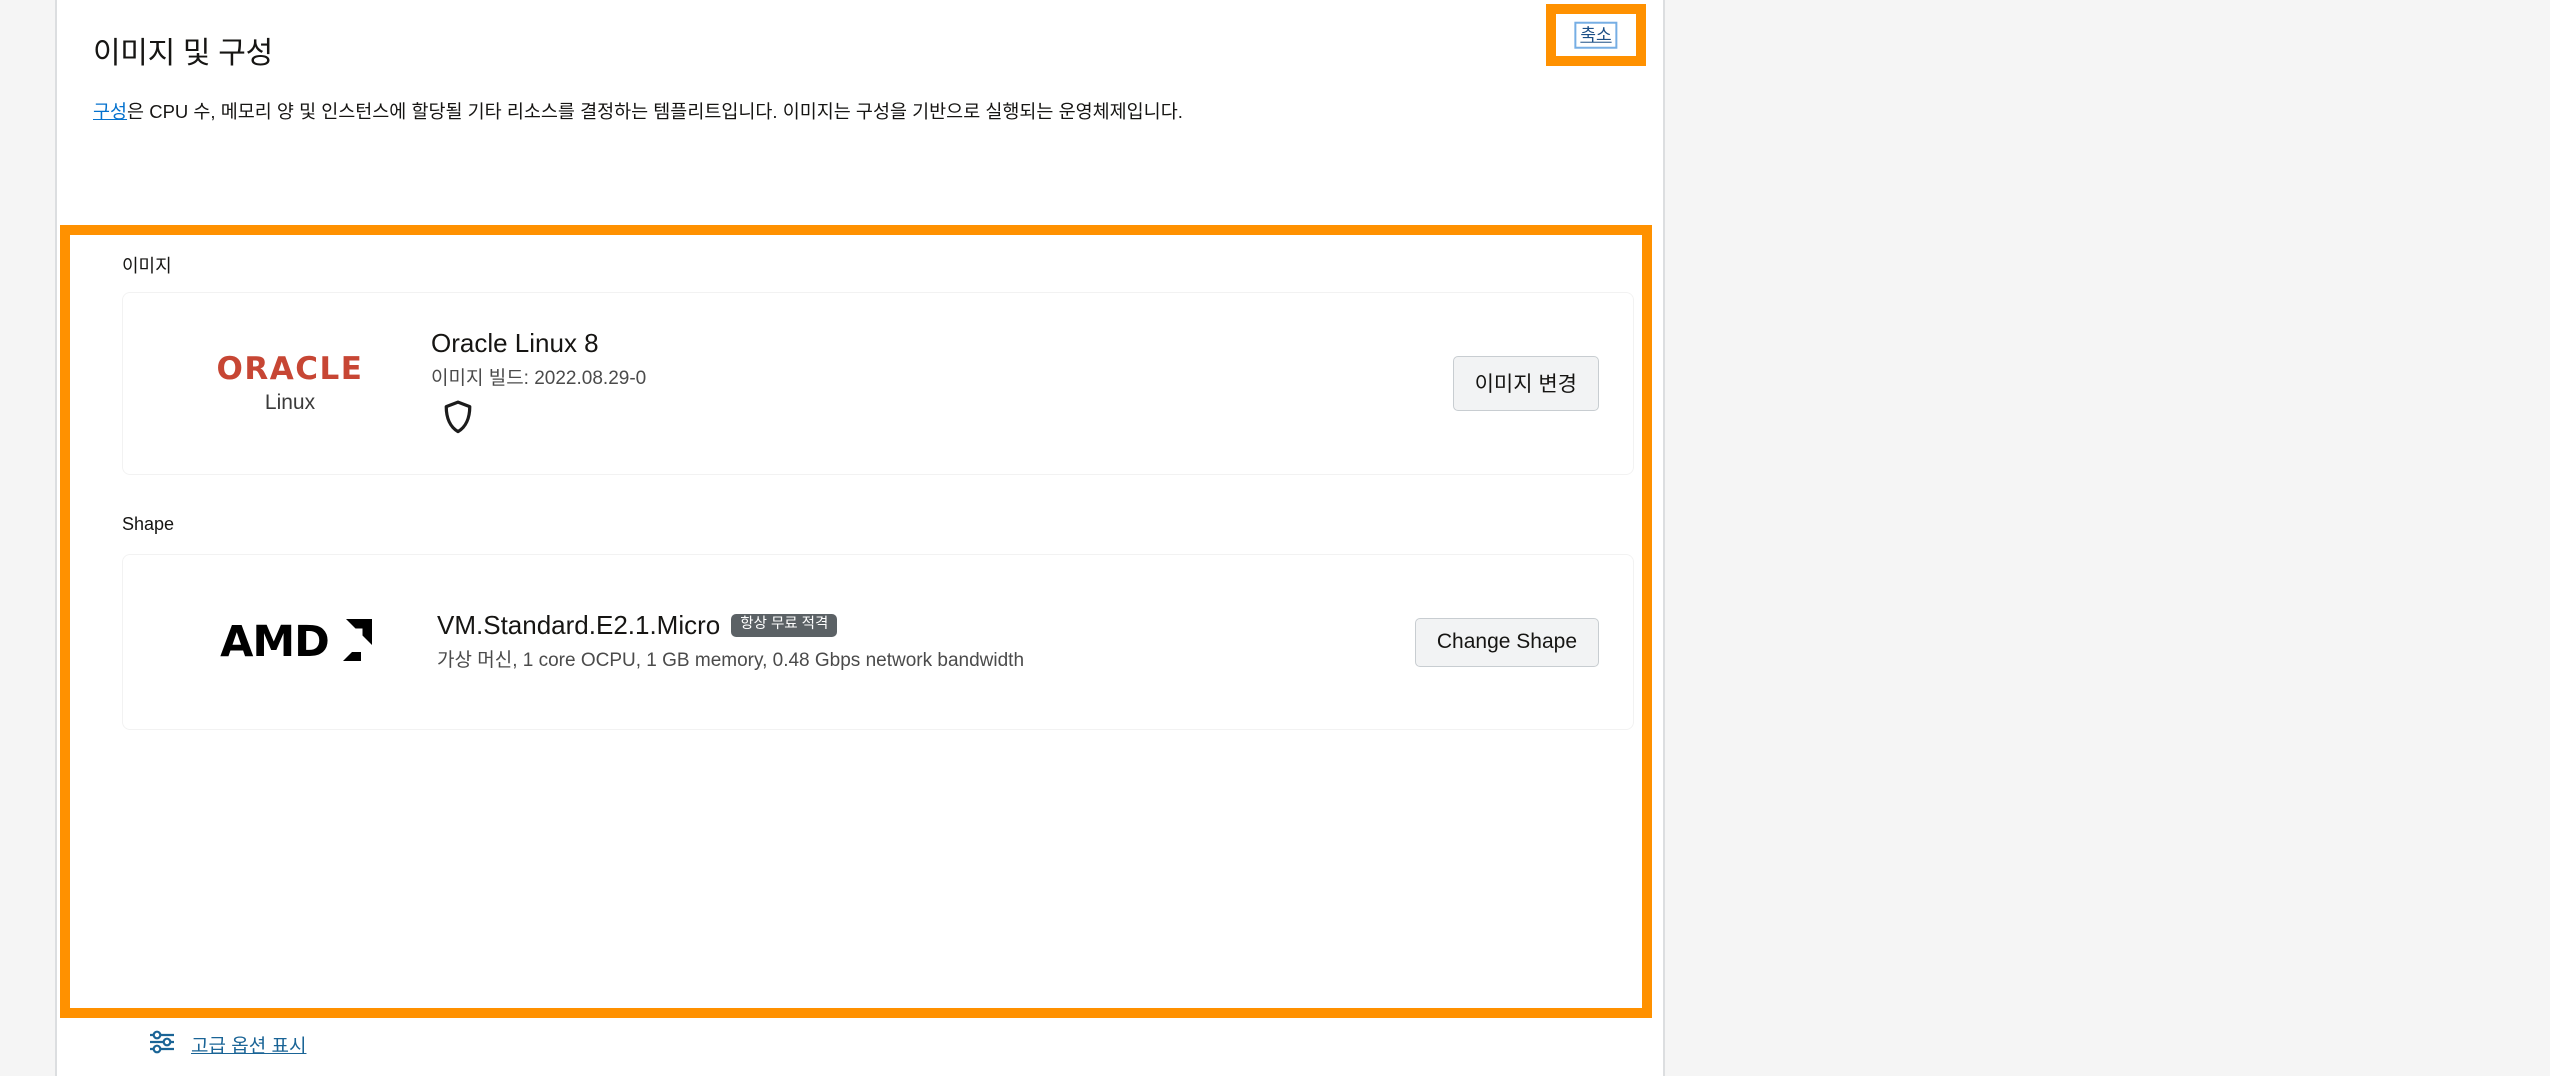 This screenshot has width=2550, height=1076. I want to click on always-free-badge: 항상 무료 적격, so click(784, 626).